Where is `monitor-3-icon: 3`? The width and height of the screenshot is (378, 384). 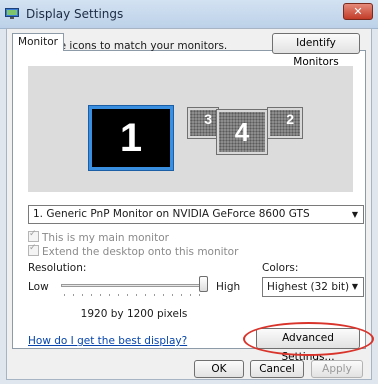 monitor-3-icon: 3 is located at coordinates (203, 123).